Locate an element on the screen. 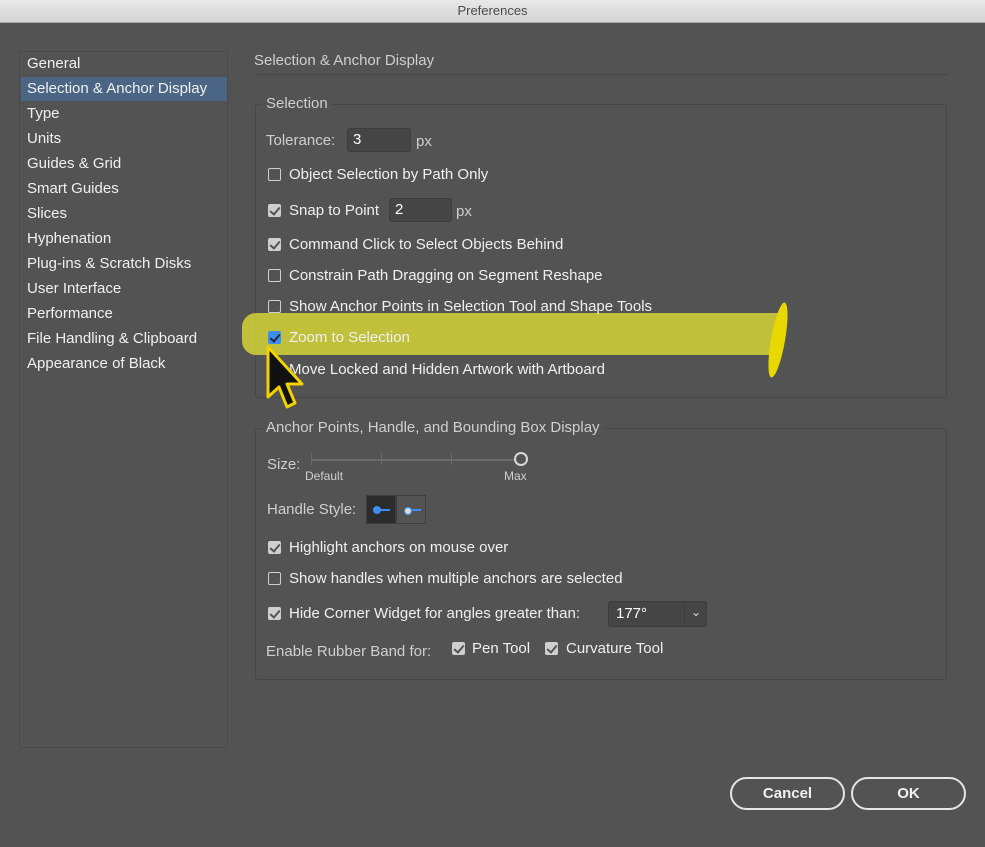 This screenshot has width=985, height=847. size-max-label: Max is located at coordinates (515, 476).